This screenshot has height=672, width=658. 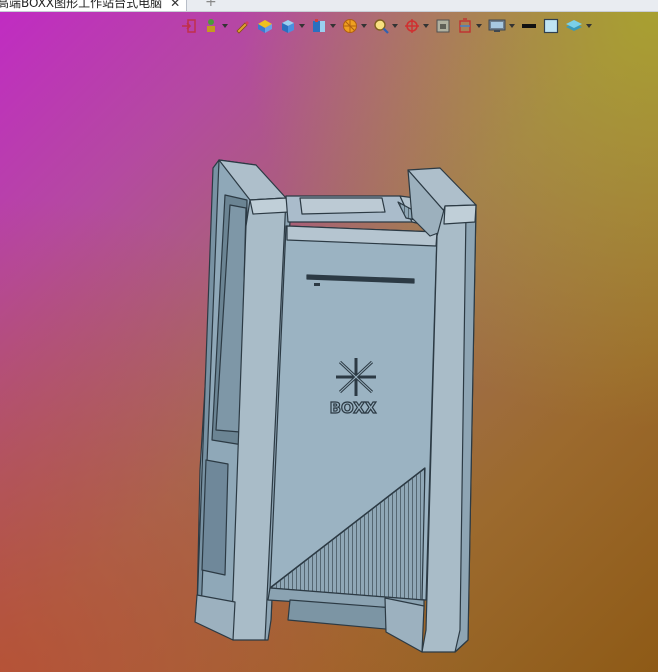 What do you see at coordinates (353, 408) in the screenshot?
I see `boxx-logo-text: BOXX` at bounding box center [353, 408].